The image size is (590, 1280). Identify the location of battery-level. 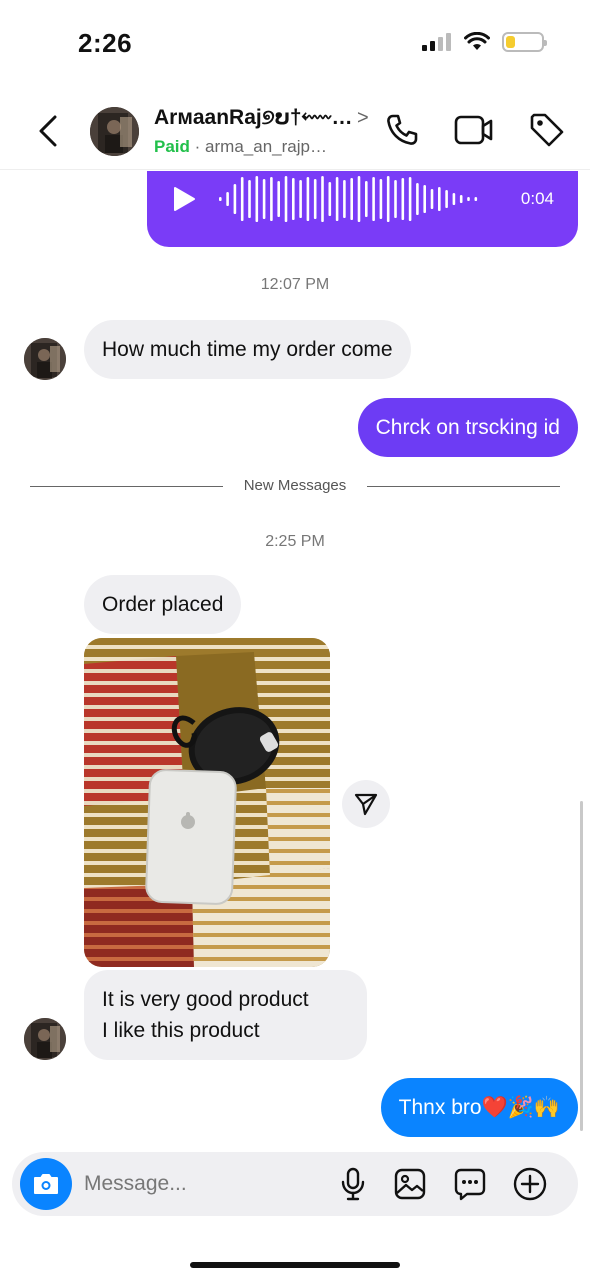
(510, 42).